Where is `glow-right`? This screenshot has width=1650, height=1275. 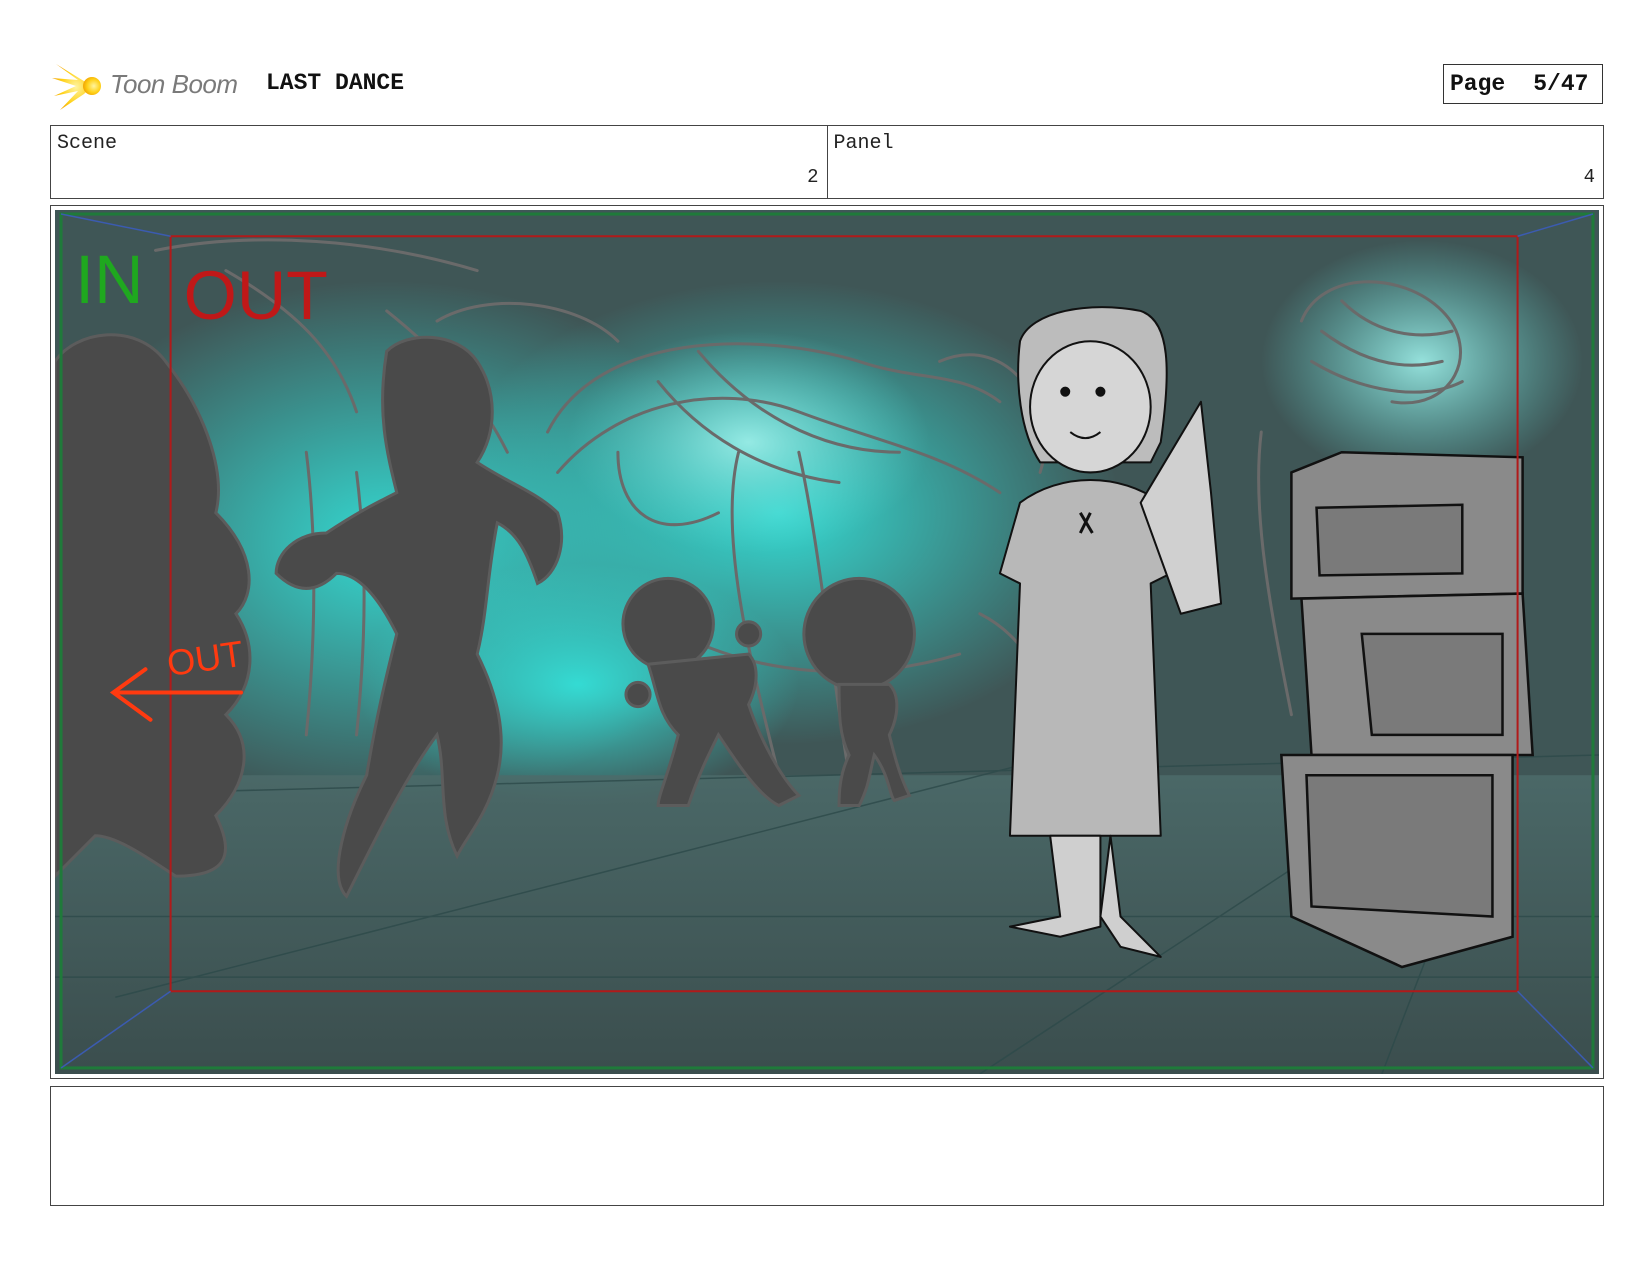 glow-right is located at coordinates (1422, 361).